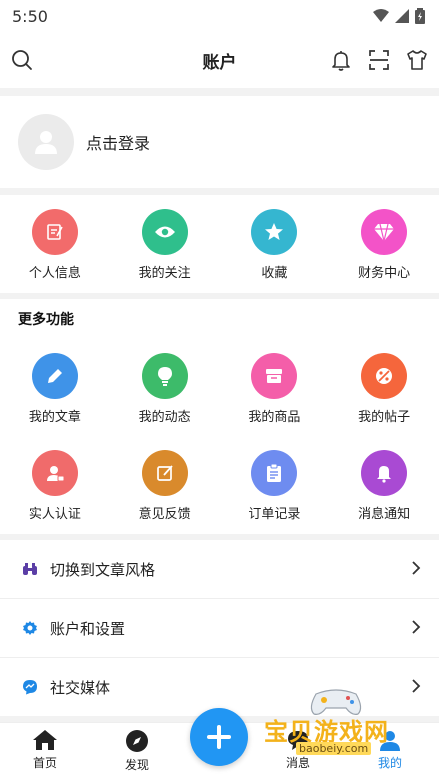 The height and width of the screenshot is (780, 439). I want to click on function-my-feed: 我的动态, so click(165, 389).